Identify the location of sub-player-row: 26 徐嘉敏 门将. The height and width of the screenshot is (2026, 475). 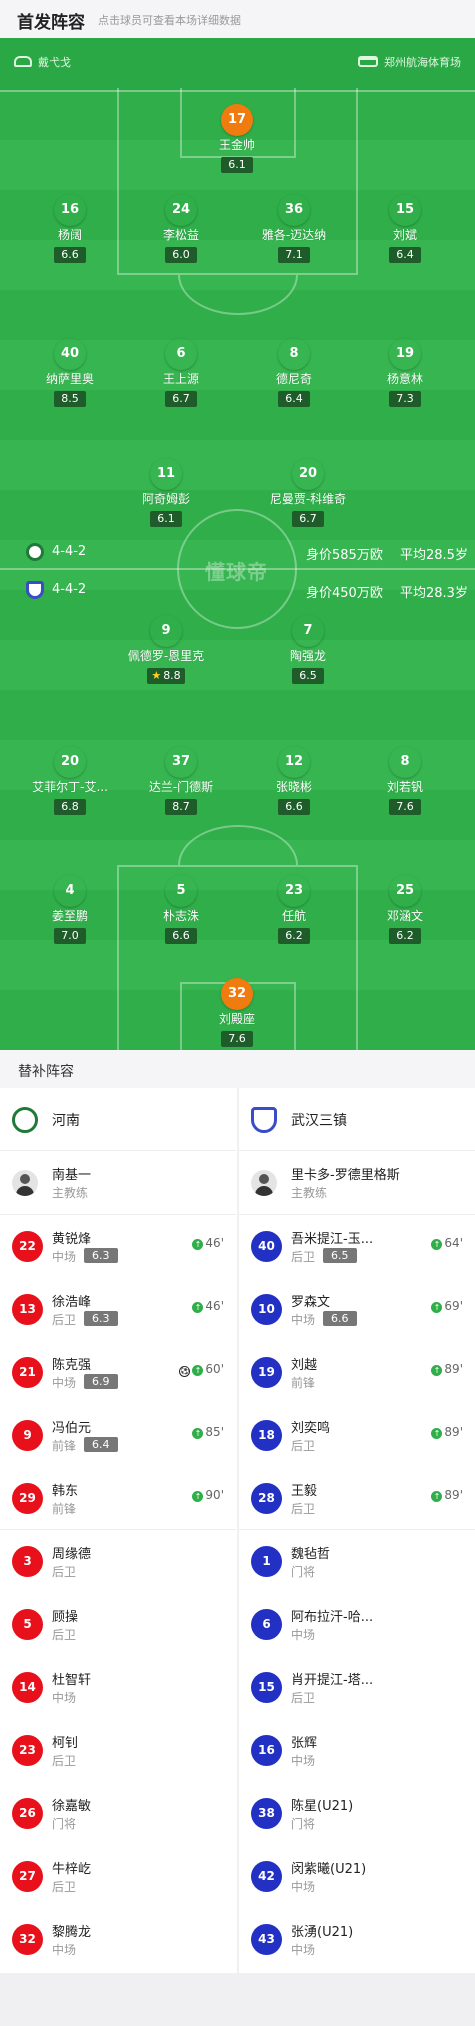
(118, 1813).